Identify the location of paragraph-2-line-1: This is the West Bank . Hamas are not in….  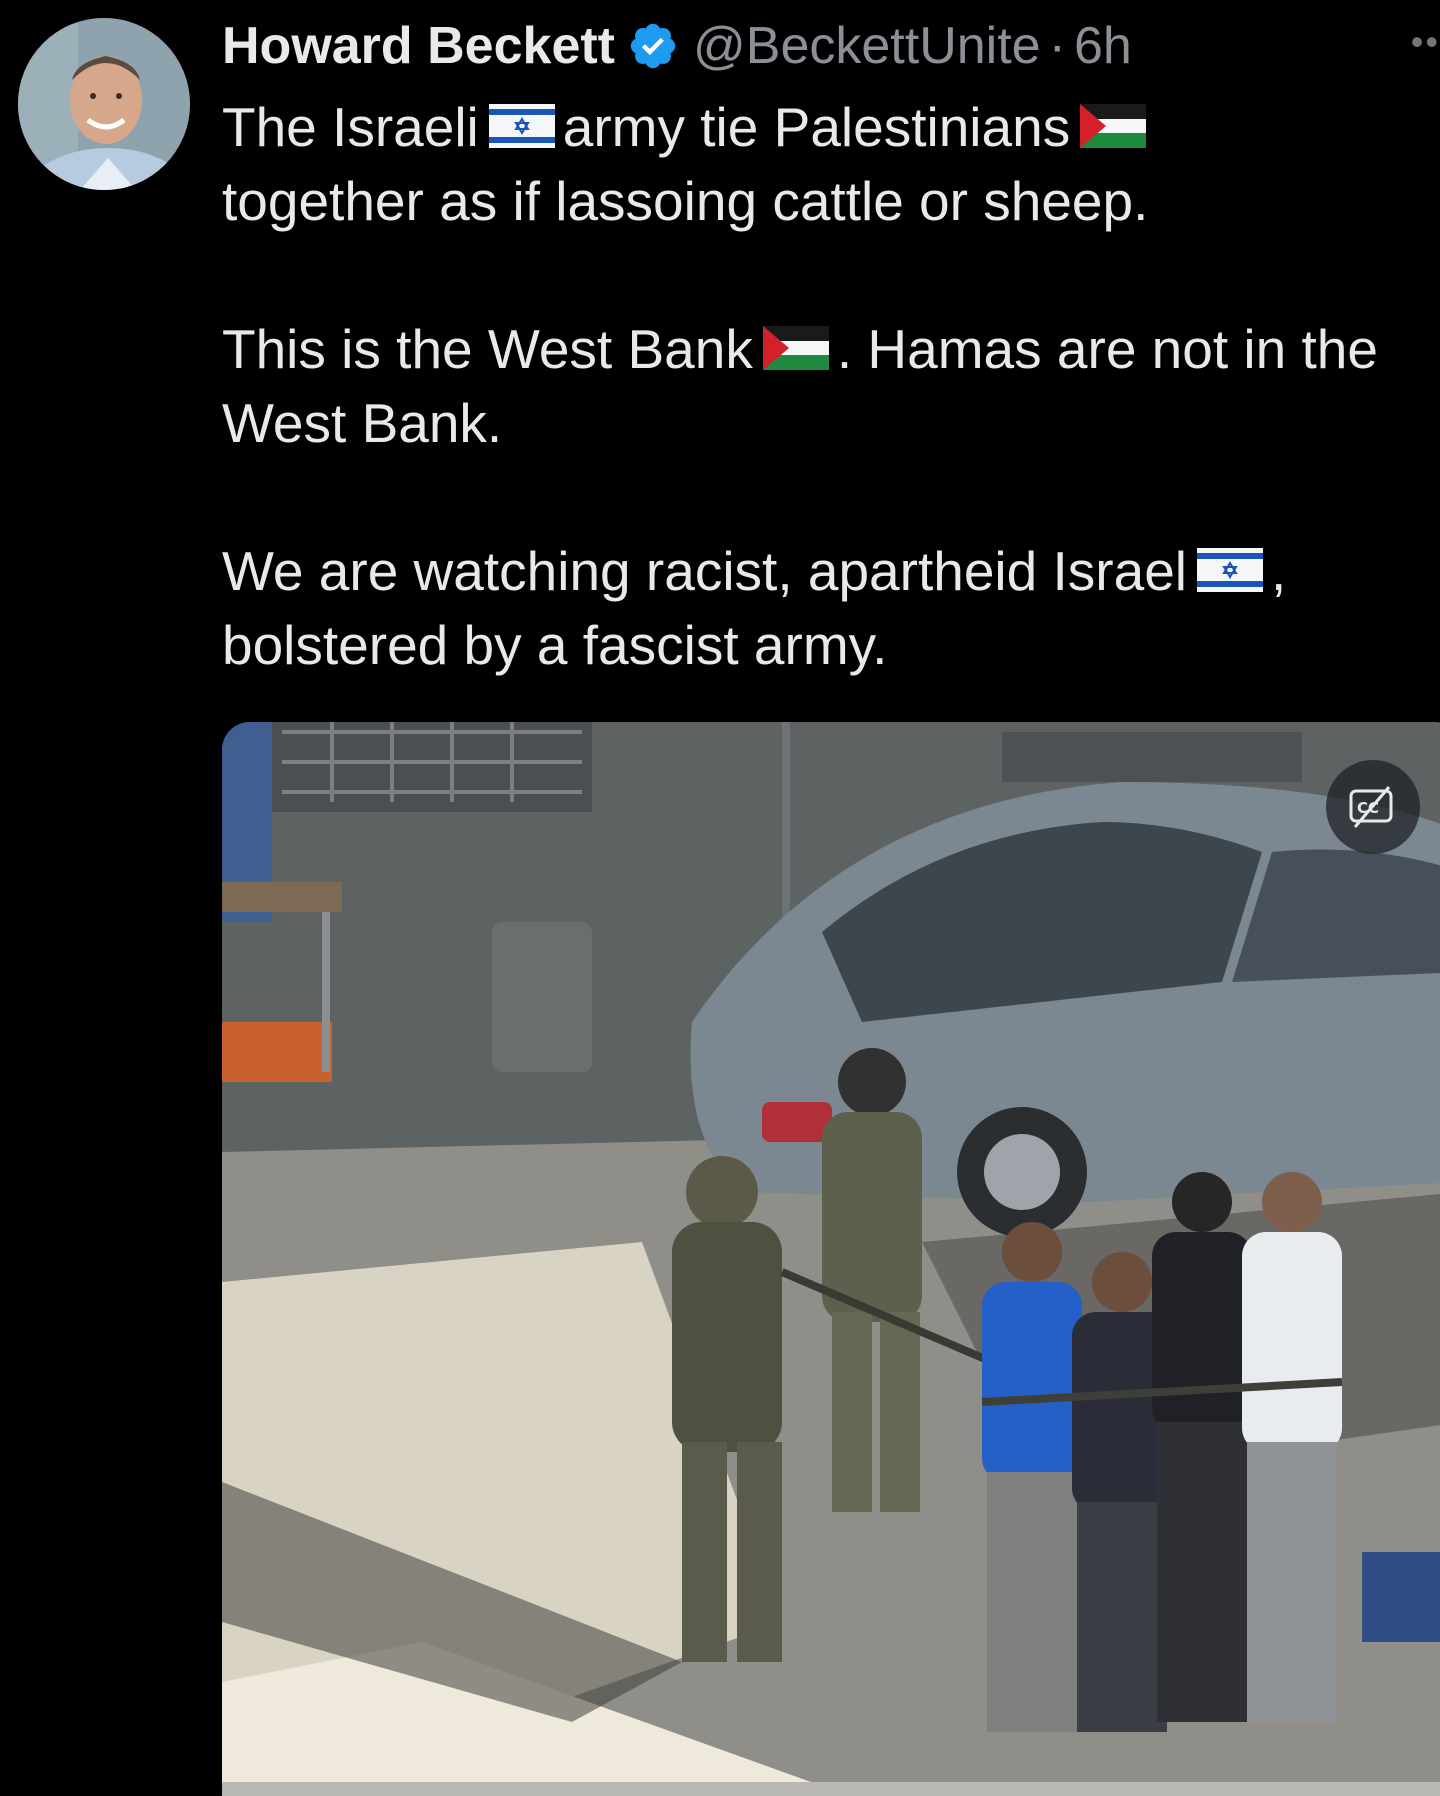
(800, 349).